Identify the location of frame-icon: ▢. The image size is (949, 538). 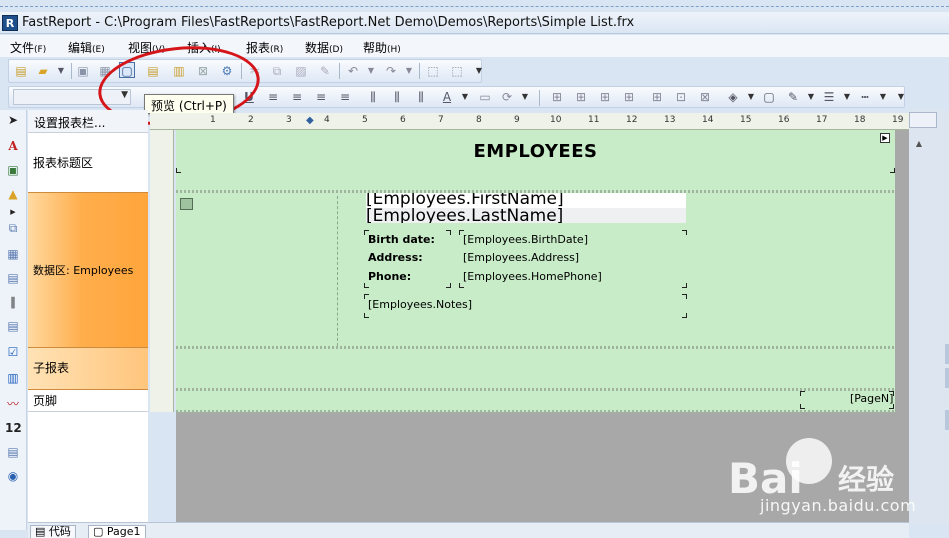
(769, 97).